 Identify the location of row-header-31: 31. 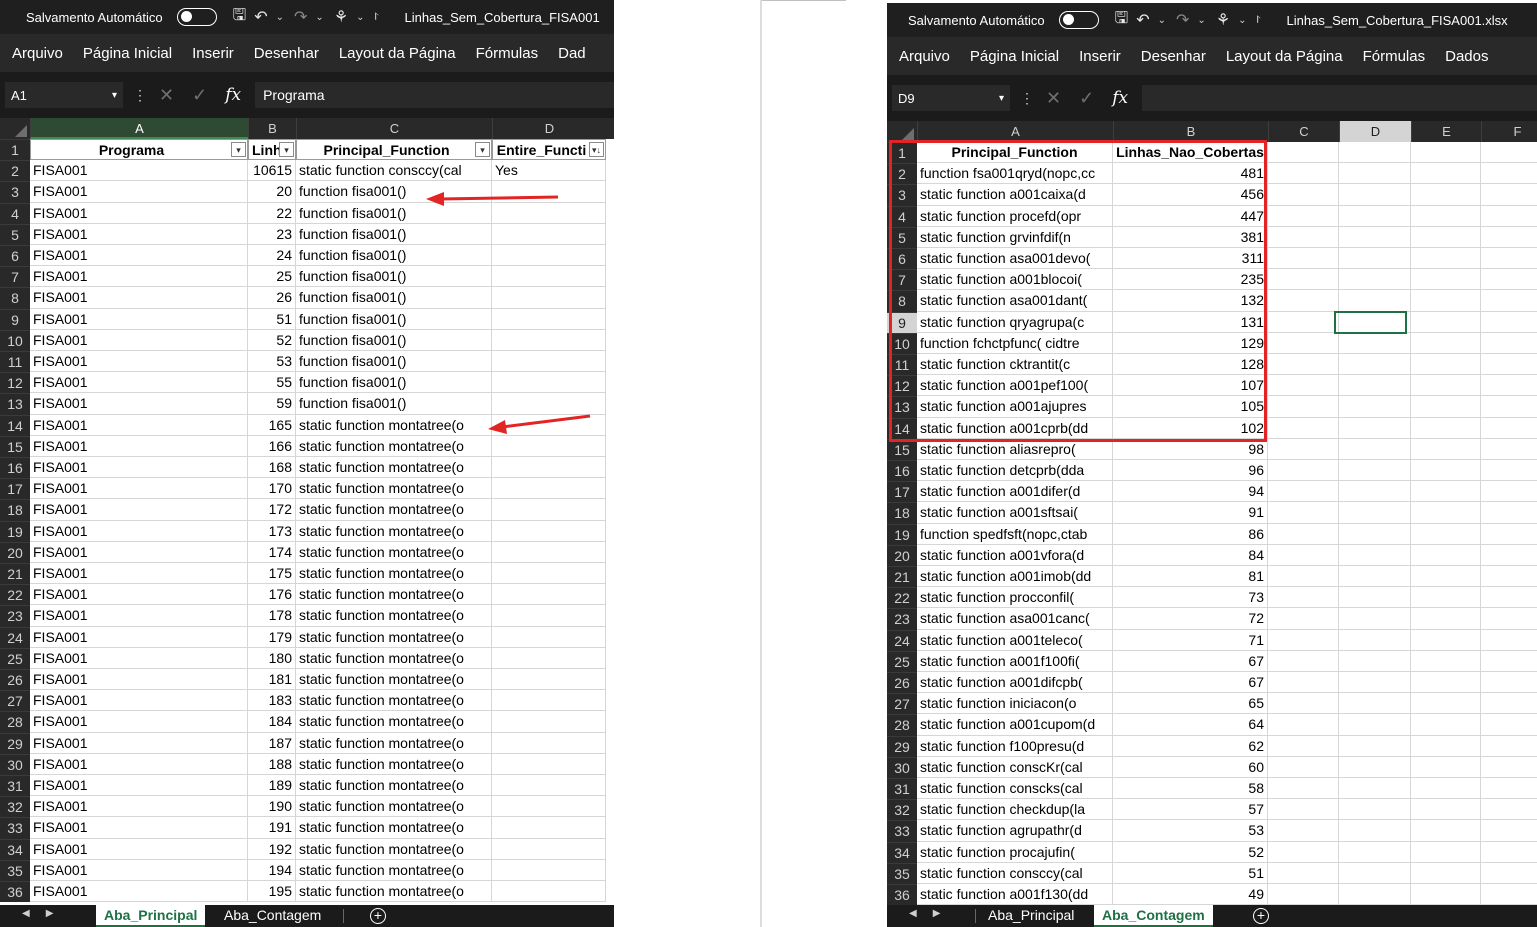
(902, 789).